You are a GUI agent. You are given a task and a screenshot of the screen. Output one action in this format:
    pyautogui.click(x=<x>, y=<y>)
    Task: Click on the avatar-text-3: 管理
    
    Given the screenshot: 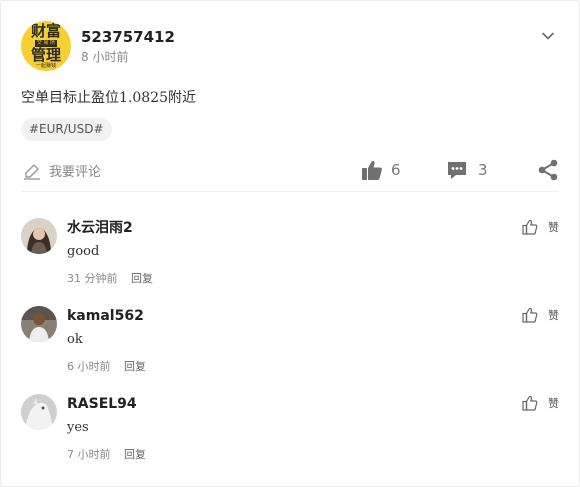 What is the action you would take?
    pyautogui.click(x=45, y=54)
    